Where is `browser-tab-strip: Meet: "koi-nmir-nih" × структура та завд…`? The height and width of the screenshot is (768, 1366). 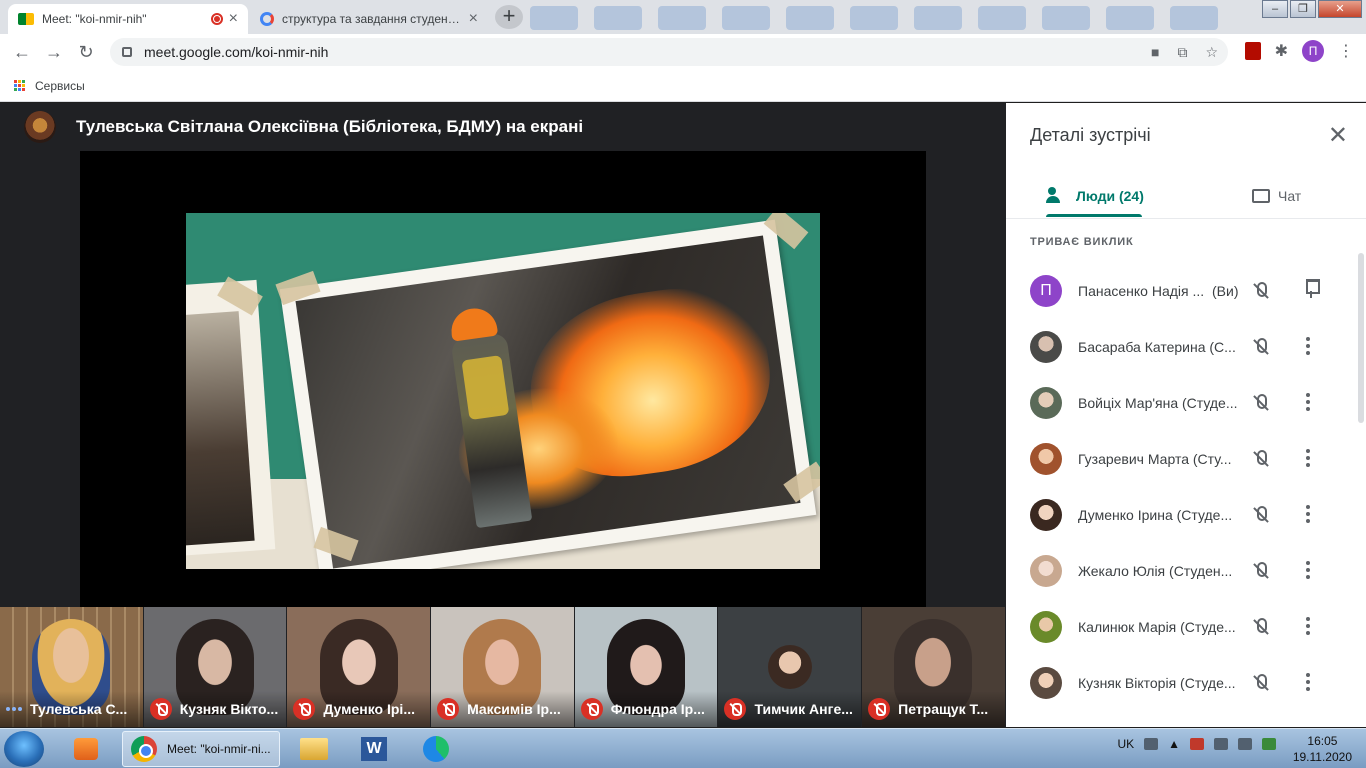 browser-tab-strip: Meet: "koi-nmir-nih" × структура та завд… is located at coordinates (683, 17).